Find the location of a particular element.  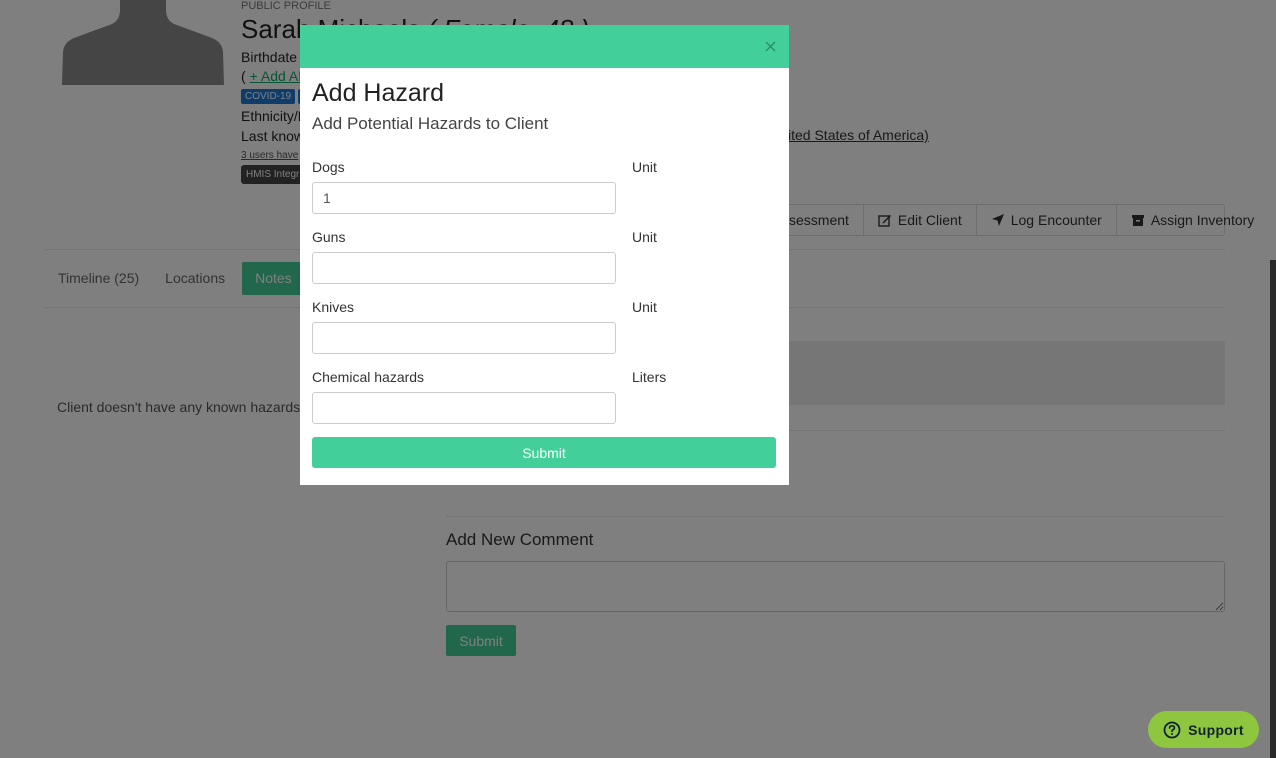

scrollbar is located at coordinates (1273, 509).